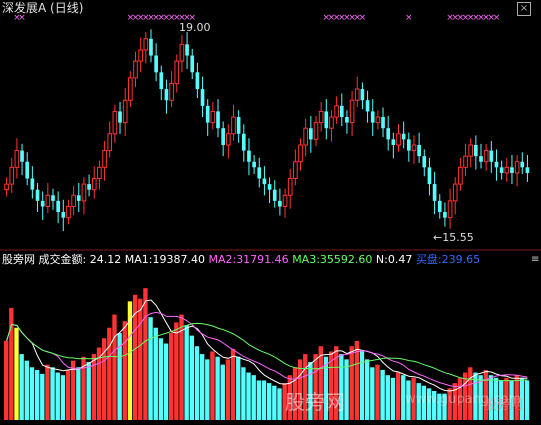 The width and height of the screenshot is (541, 425). Describe the element at coordinates (262, 259) in the screenshot. I see `ma2-value: 31791.46` at that location.